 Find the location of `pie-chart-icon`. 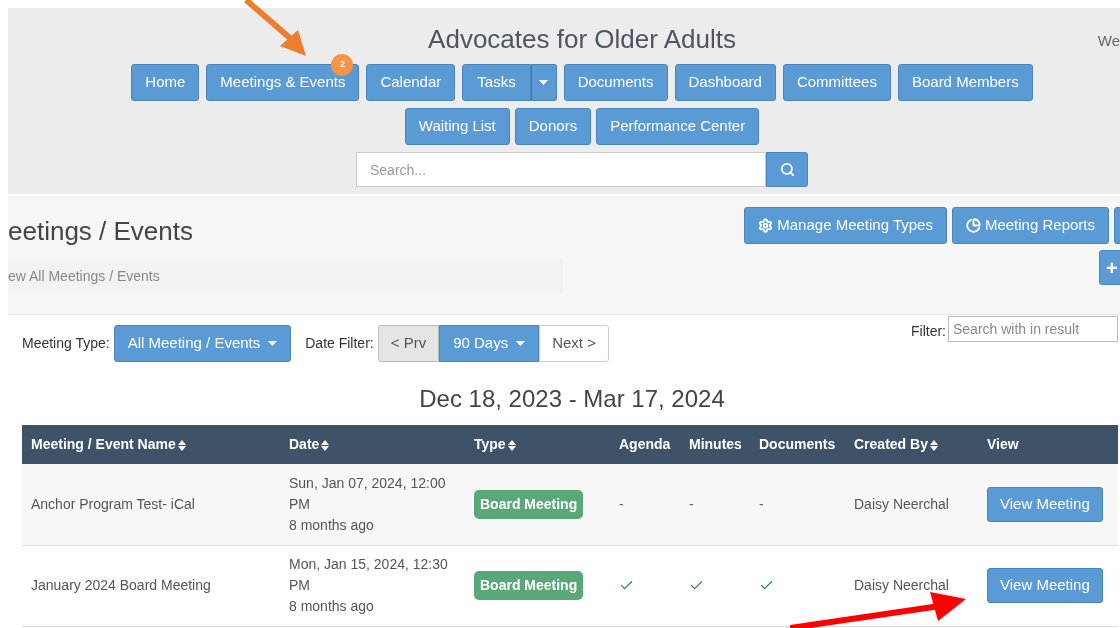

pie-chart-icon is located at coordinates (973, 225).